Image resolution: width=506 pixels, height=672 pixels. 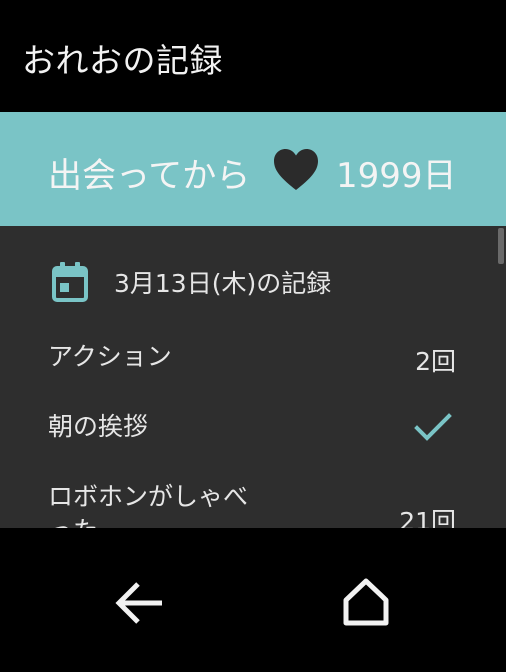 What do you see at coordinates (139, 603) in the screenshot?
I see `back-arrow-icon` at bounding box center [139, 603].